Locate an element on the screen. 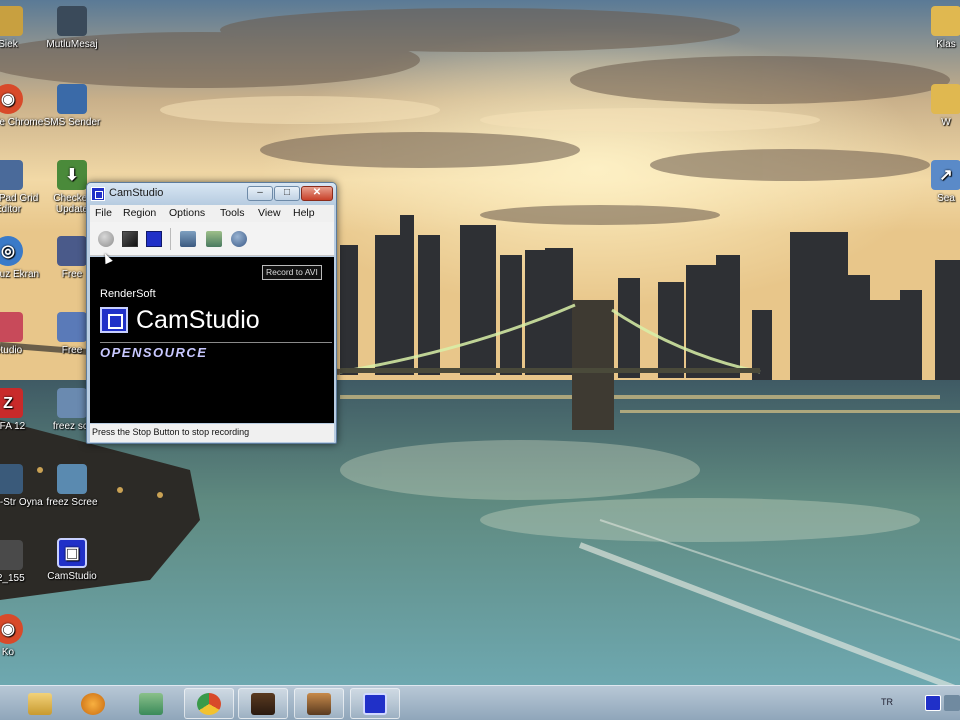 The image size is (960, 720). taskbar-horse-app is located at coordinates (263, 703).